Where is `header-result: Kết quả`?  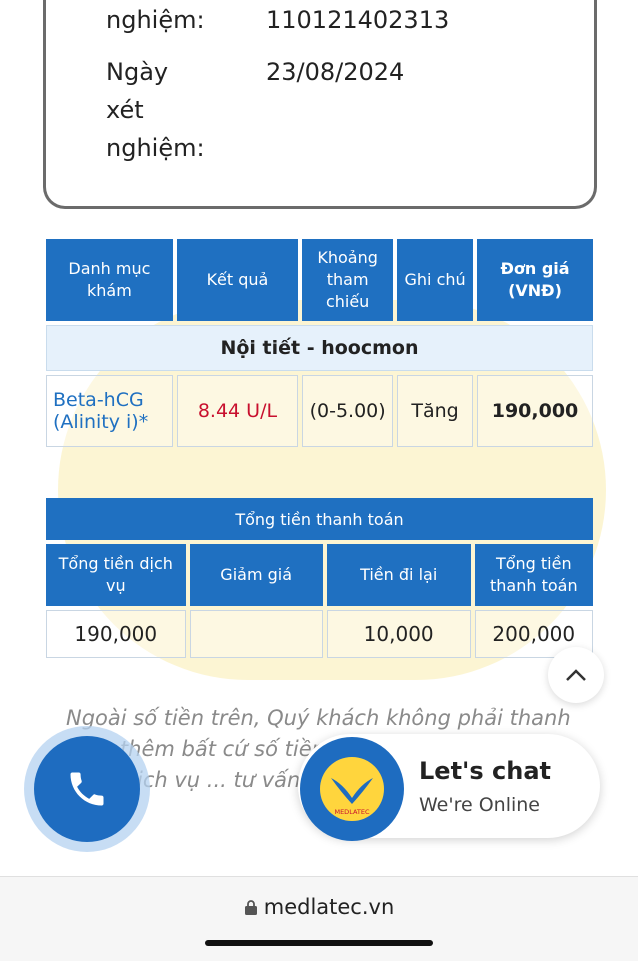
header-result: Kết quả is located at coordinates (237, 280).